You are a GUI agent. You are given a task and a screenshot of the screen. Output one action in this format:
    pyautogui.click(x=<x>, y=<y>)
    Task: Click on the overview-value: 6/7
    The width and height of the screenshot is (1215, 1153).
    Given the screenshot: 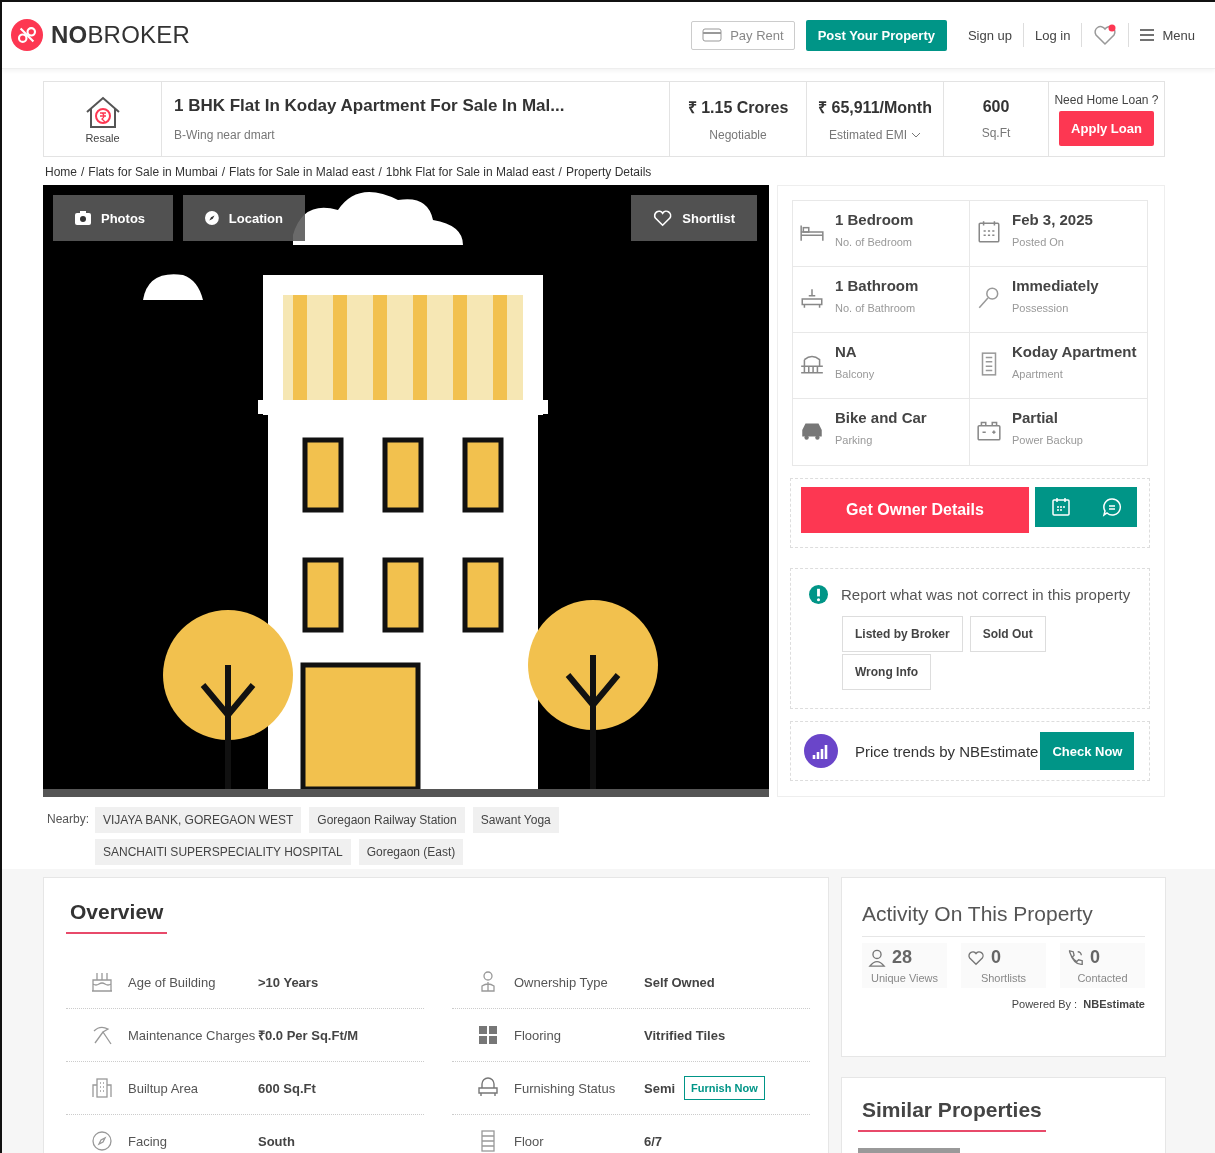 What is the action you would take?
    pyautogui.click(x=653, y=1141)
    